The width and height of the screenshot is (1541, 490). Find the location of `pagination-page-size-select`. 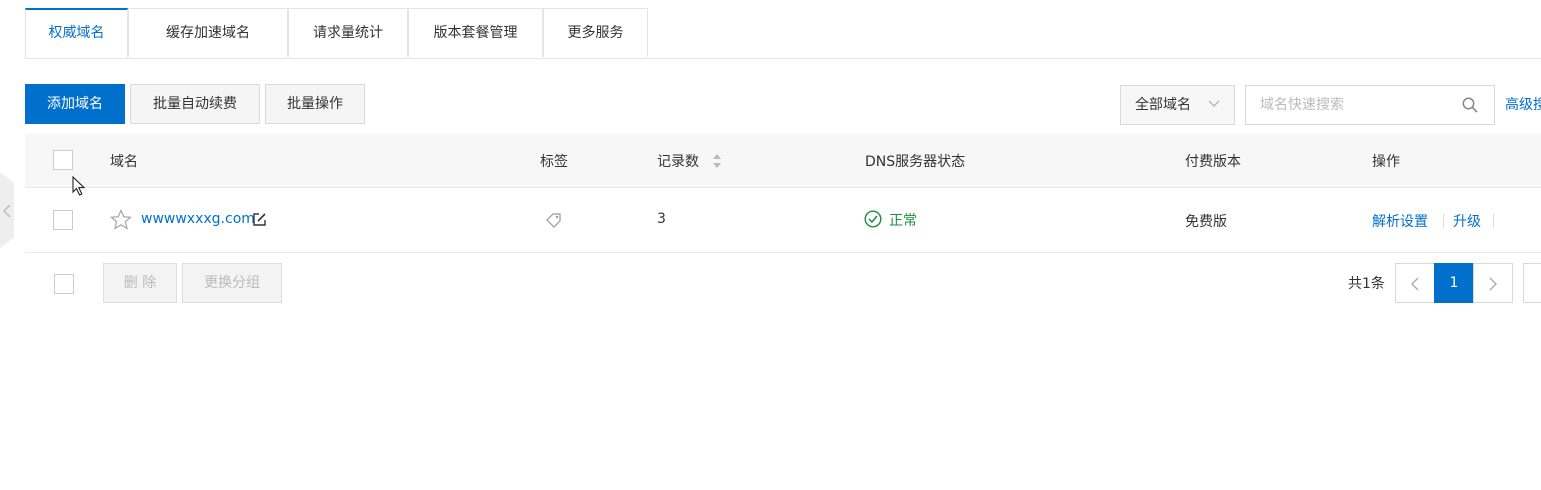

pagination-page-size-select is located at coordinates (1532, 283).